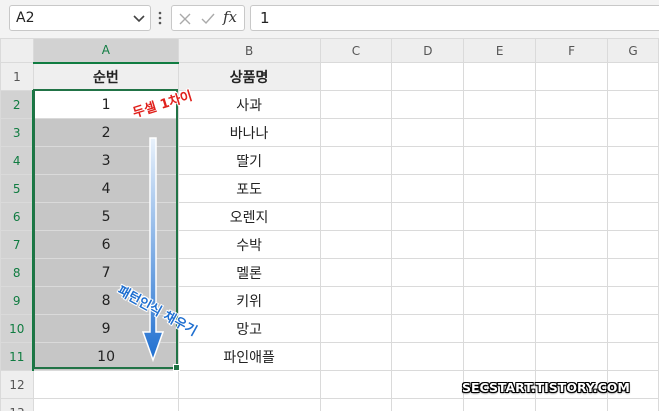 This screenshot has height=411, width=659. I want to click on row-header: 2, so click(17, 104).